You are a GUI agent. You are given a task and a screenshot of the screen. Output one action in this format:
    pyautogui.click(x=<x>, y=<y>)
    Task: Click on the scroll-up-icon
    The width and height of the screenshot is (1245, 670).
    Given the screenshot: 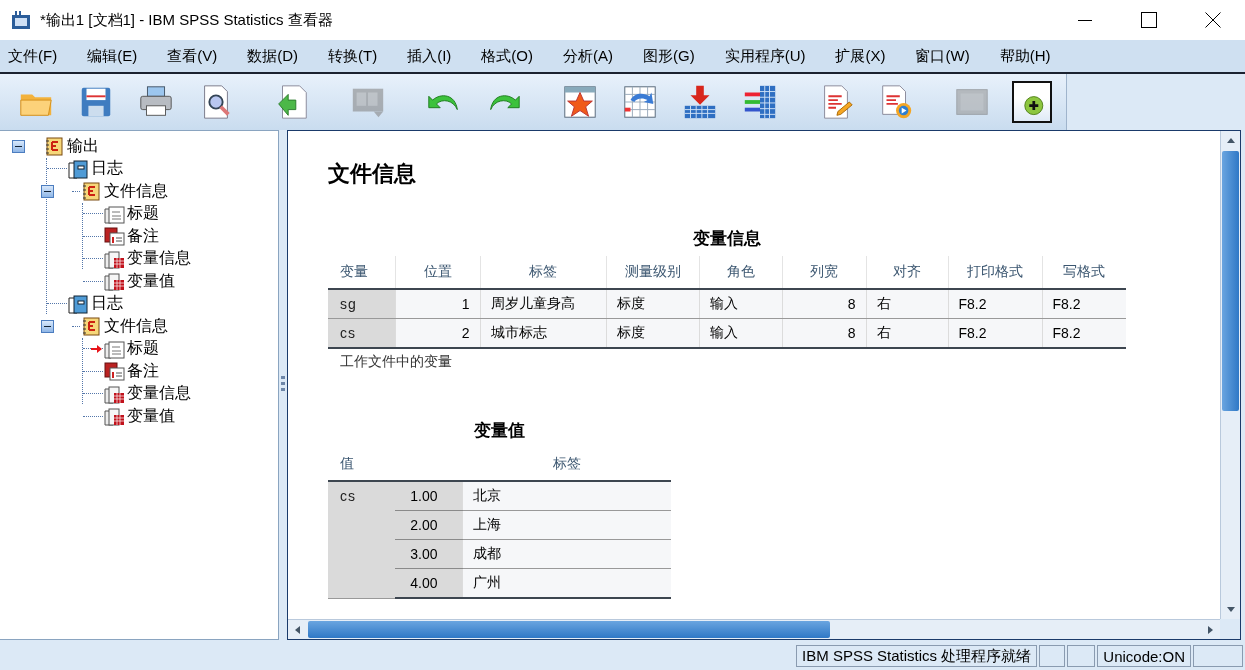 What is the action you would take?
    pyautogui.click(x=1231, y=141)
    